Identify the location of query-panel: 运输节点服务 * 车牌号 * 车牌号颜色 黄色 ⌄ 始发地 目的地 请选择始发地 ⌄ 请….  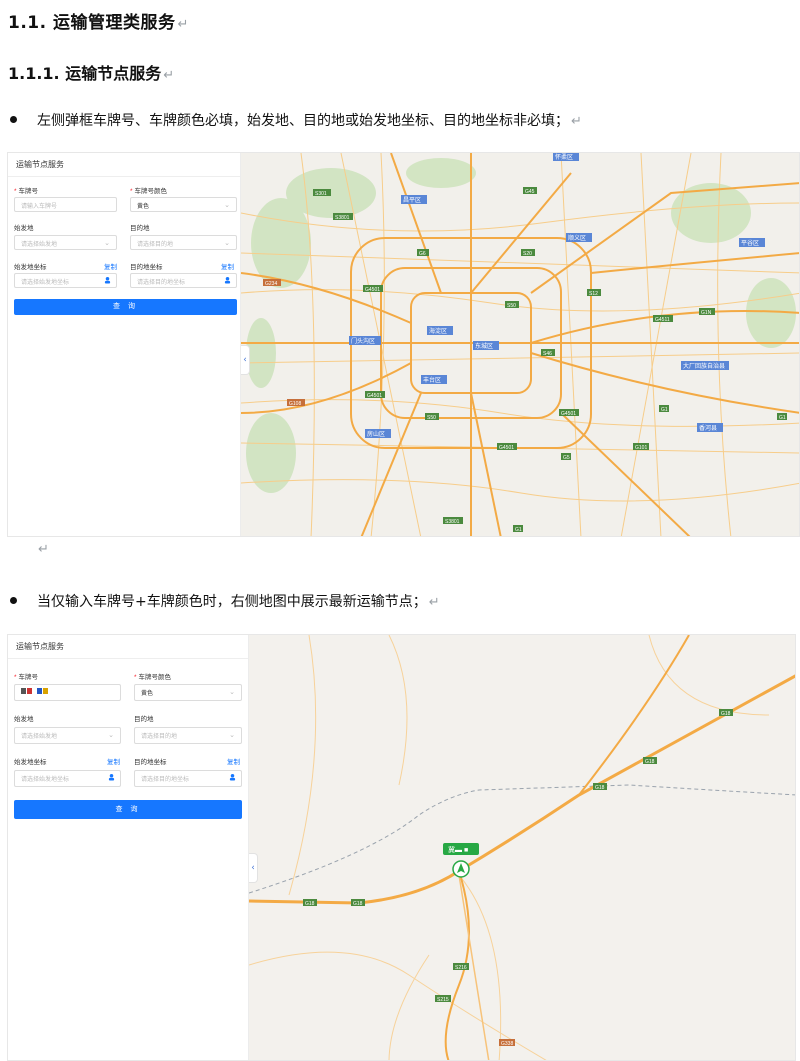
(128, 847).